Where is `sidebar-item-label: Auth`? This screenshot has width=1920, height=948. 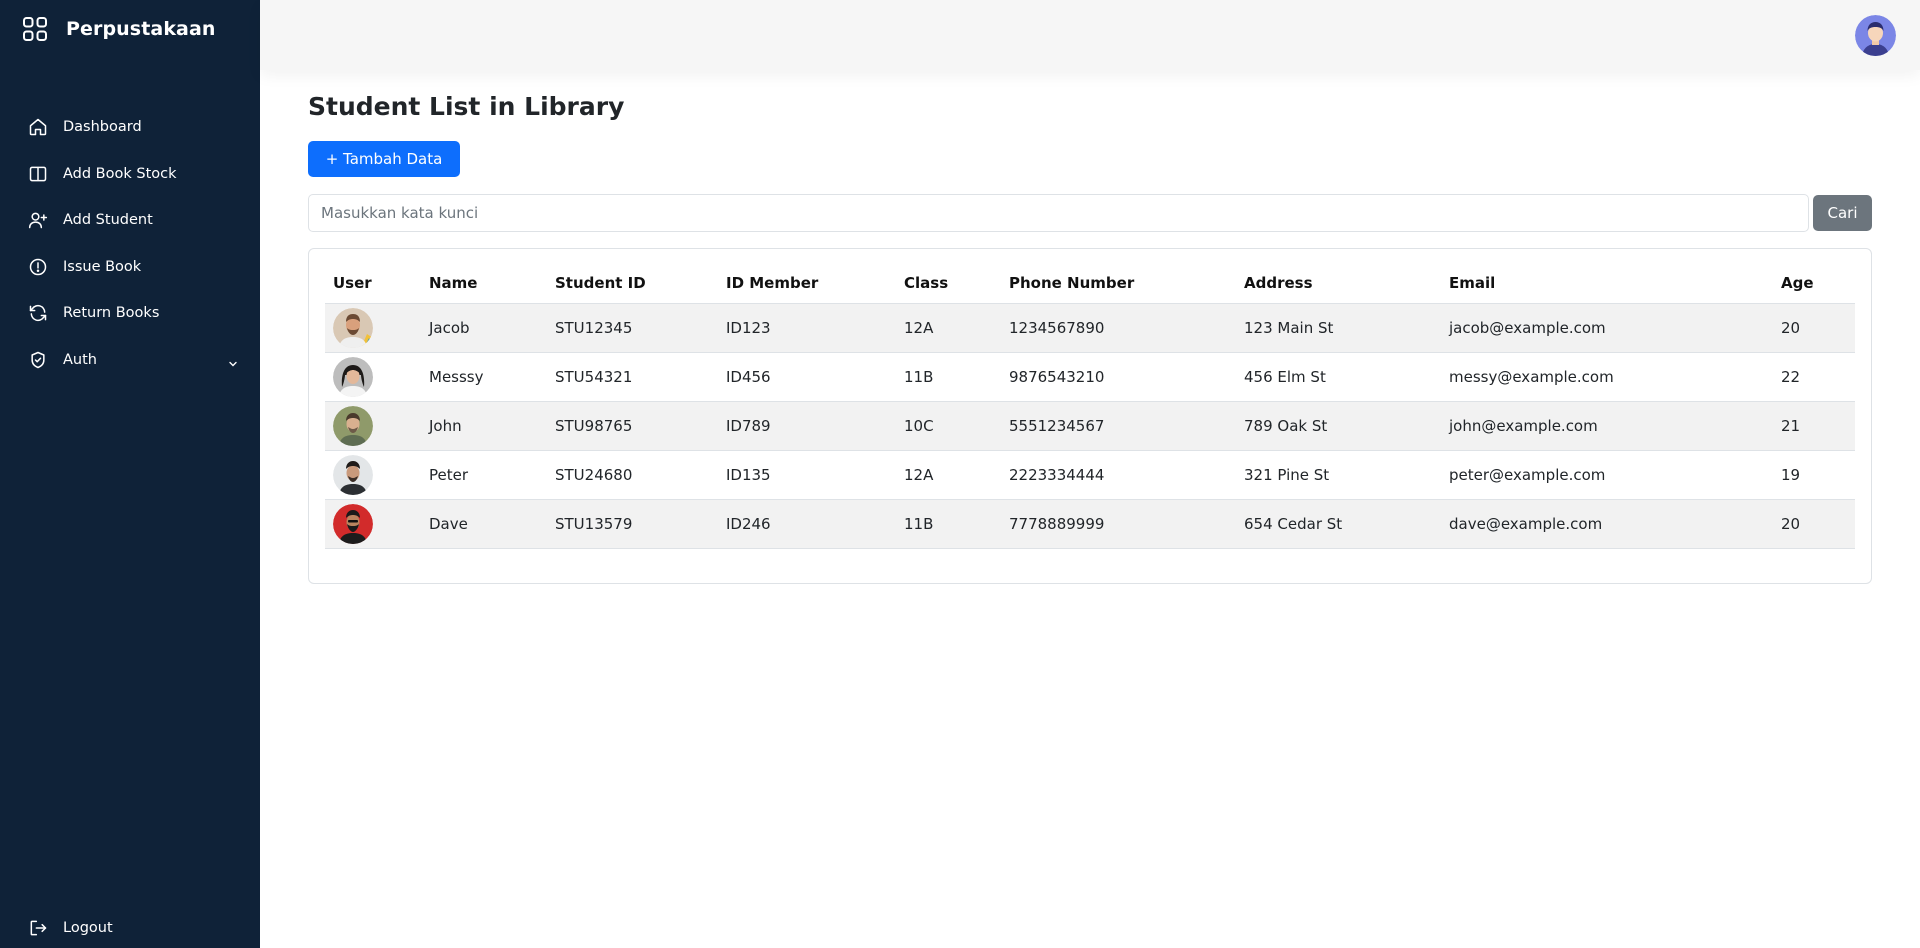 sidebar-item-label: Auth is located at coordinates (80, 359).